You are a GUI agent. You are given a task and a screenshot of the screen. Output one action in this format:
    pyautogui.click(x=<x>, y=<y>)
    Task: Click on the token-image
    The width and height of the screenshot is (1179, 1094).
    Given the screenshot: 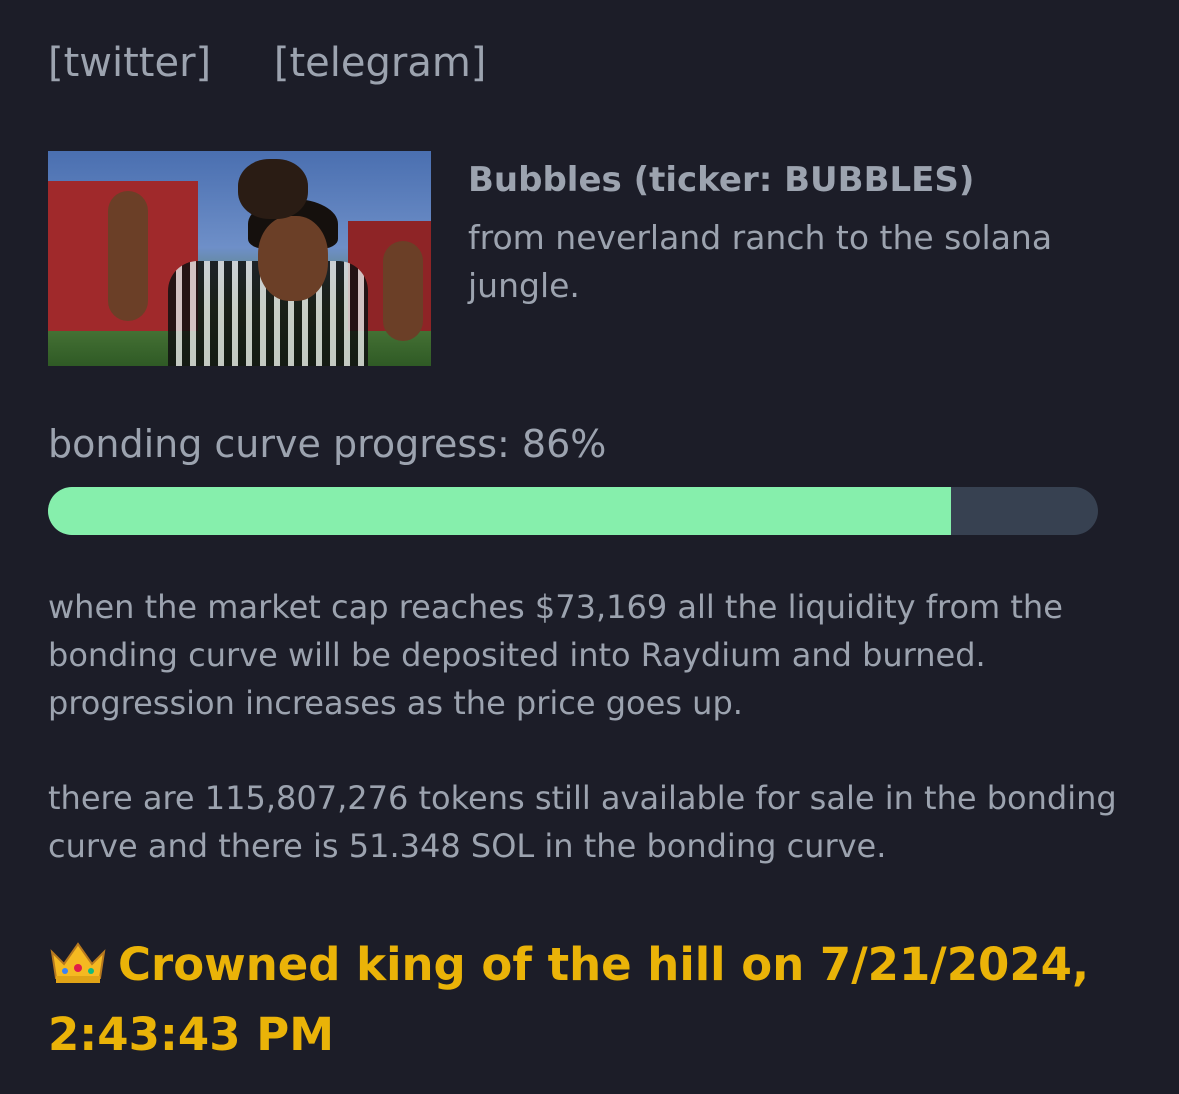 What is the action you would take?
    pyautogui.click(x=239, y=258)
    